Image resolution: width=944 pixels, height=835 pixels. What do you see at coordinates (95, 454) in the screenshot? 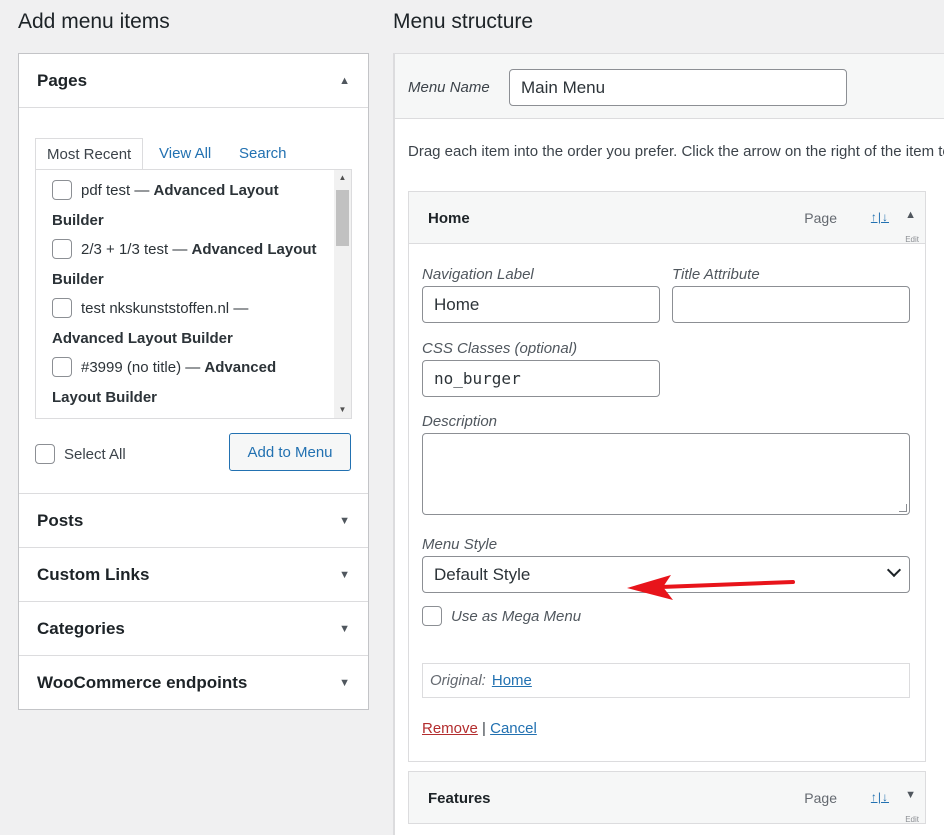
I see `select-all-label: Select All` at bounding box center [95, 454].